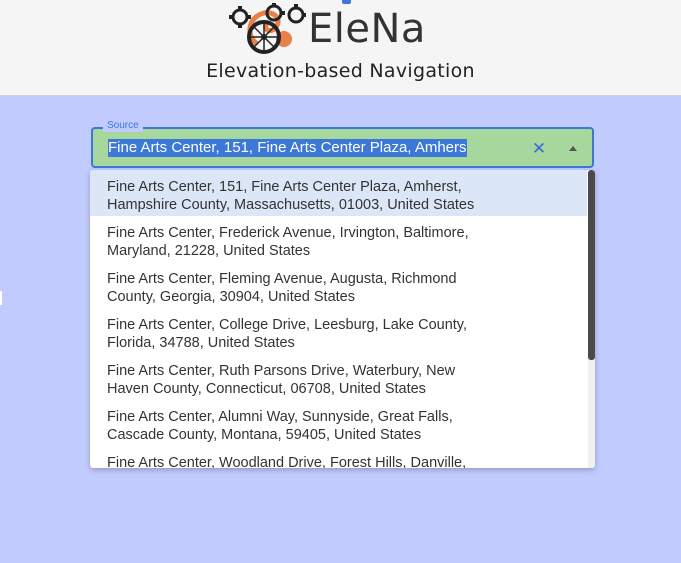  Describe the element at coordinates (1, 298) in the screenshot. I see `side-marker` at that location.